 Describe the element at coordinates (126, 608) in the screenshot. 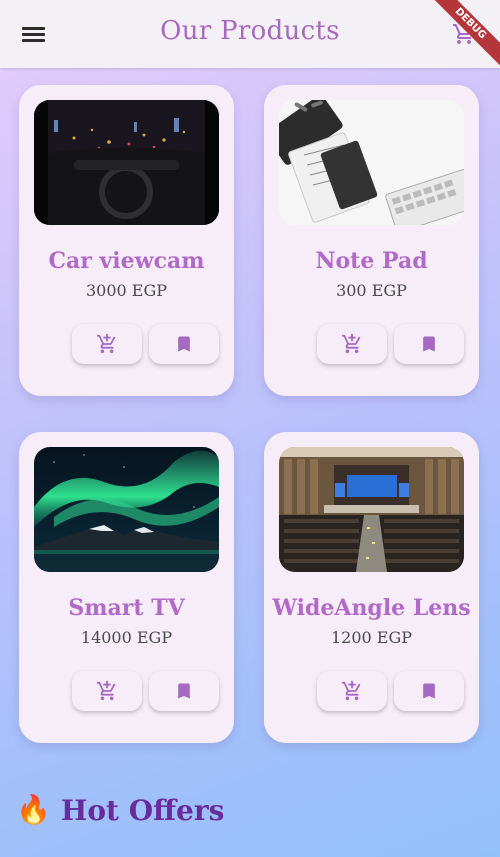

I see `product-name: Smart TV` at that location.